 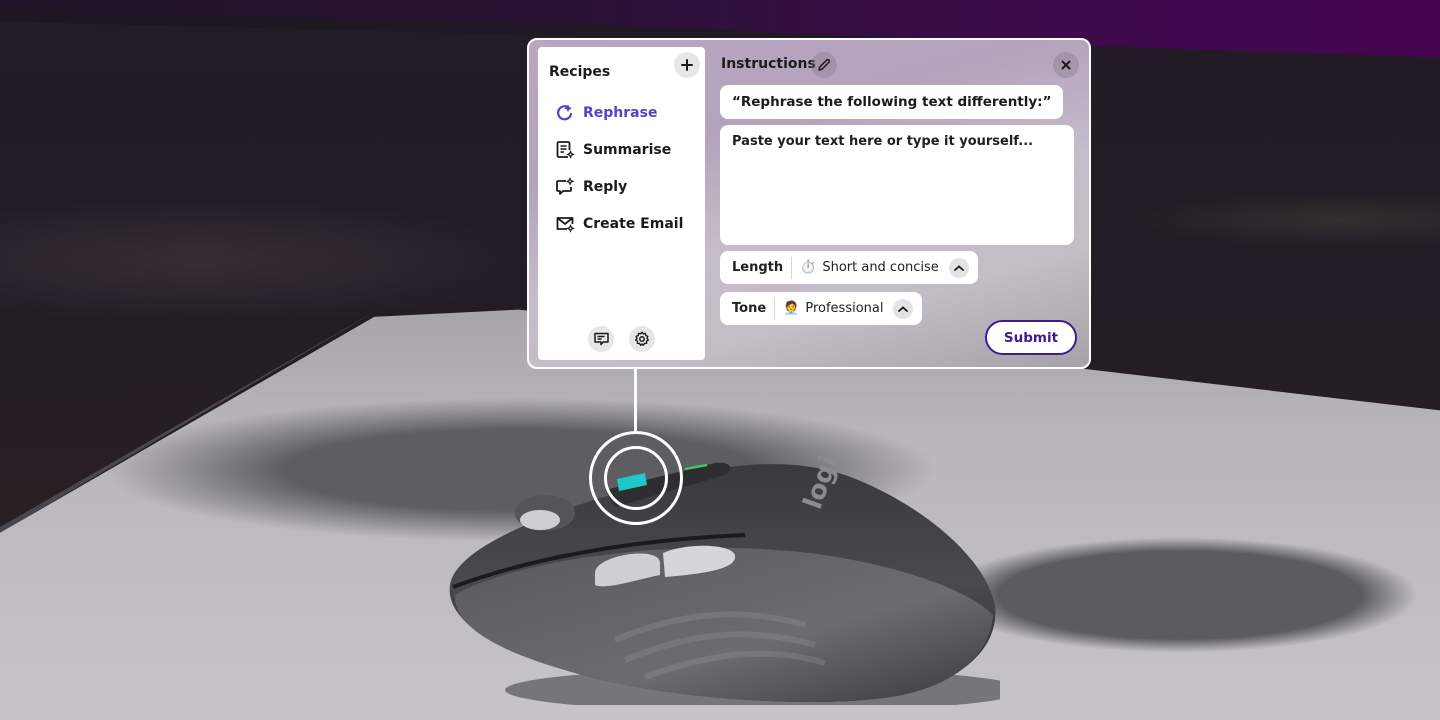 What do you see at coordinates (620, 113) in the screenshot?
I see `recipe-label: Rephrase` at bounding box center [620, 113].